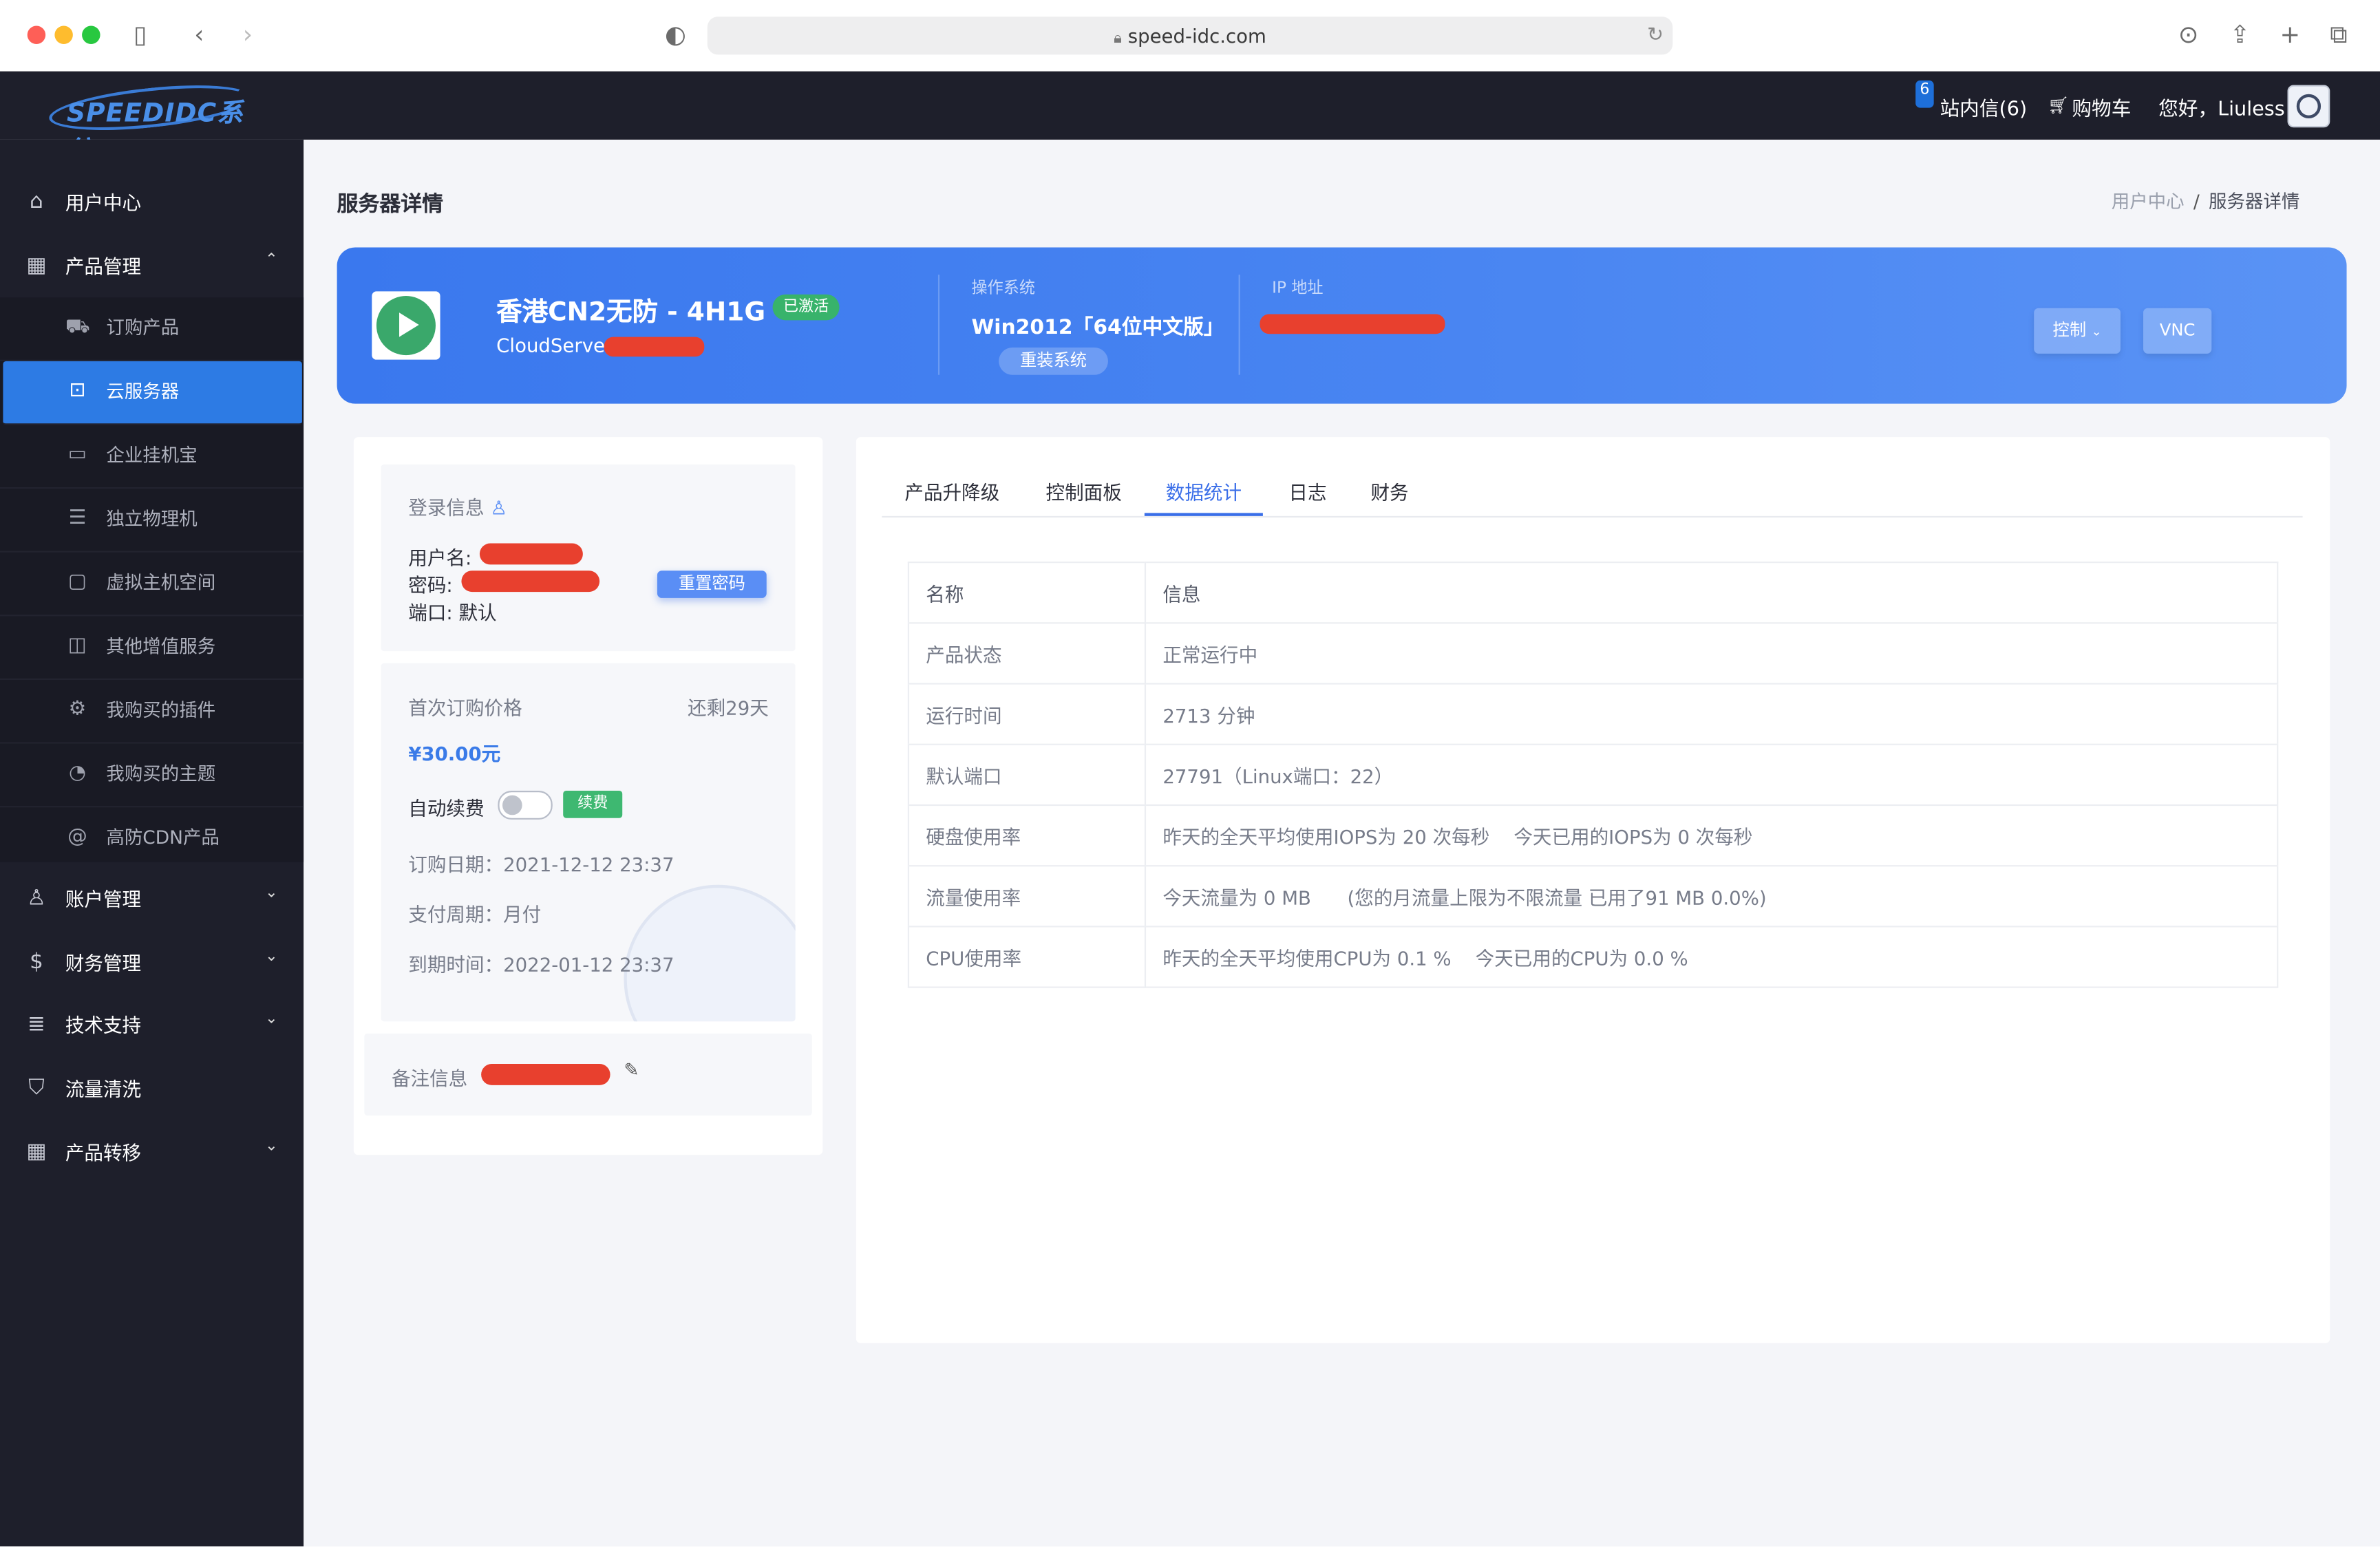 Image resolution: width=2380 pixels, height=1547 pixels. I want to click on renew-button: 续费, so click(593, 804).